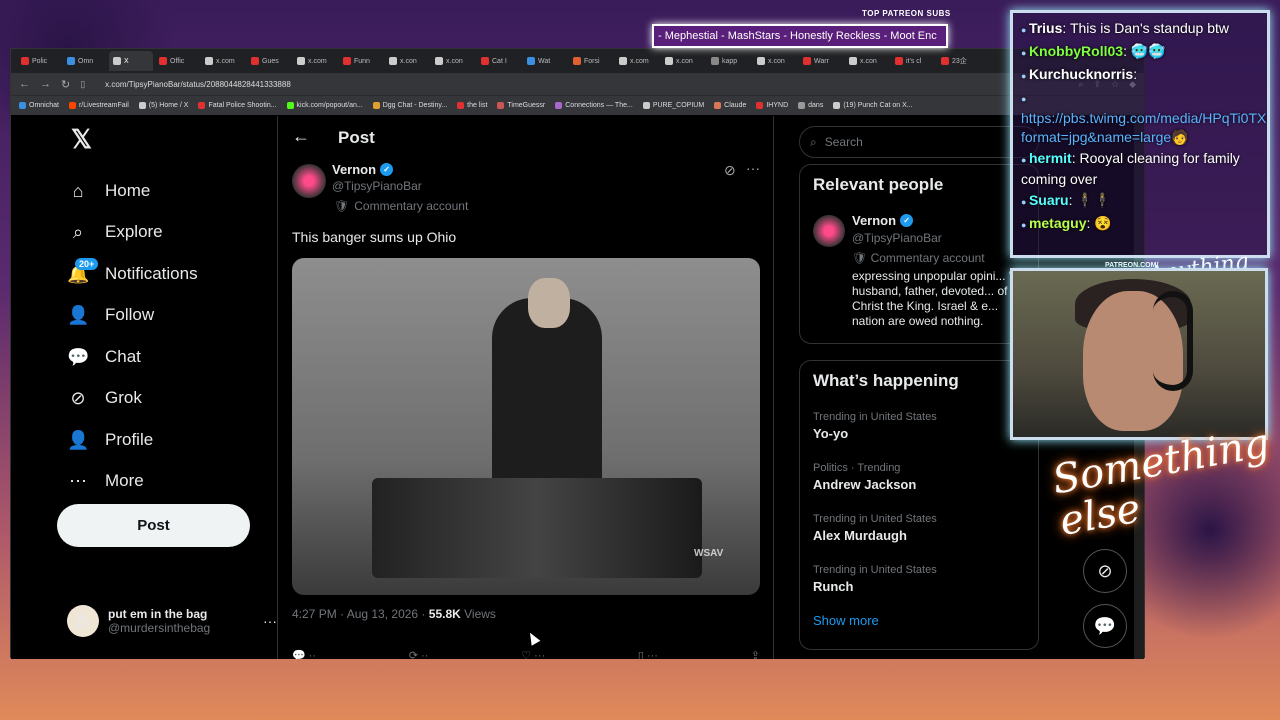 This screenshot has width=1280, height=720. Describe the element at coordinates (83, 271) in the screenshot. I see `notifications-icon: 🔔 20+` at that location.